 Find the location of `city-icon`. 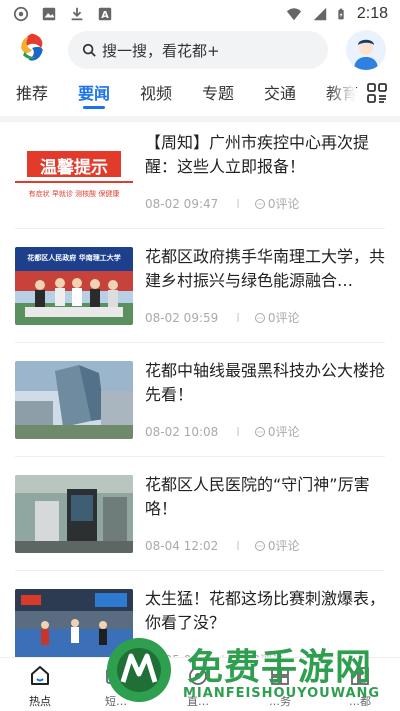

city-icon is located at coordinates (360, 676).